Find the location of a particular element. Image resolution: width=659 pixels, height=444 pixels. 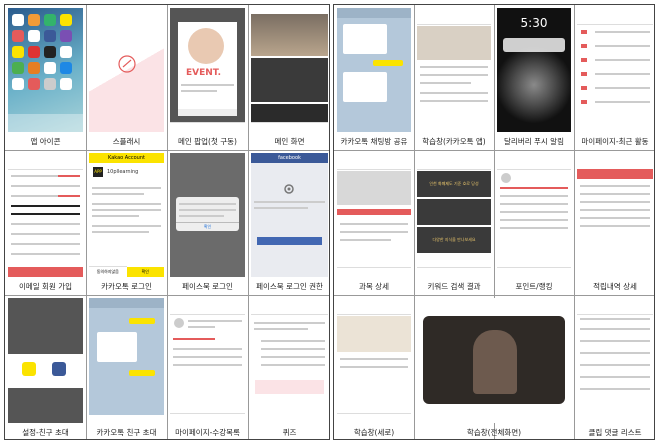

cell-mypage-activity: 마이페이지-최근 활동 is located at coordinates (614, 77).